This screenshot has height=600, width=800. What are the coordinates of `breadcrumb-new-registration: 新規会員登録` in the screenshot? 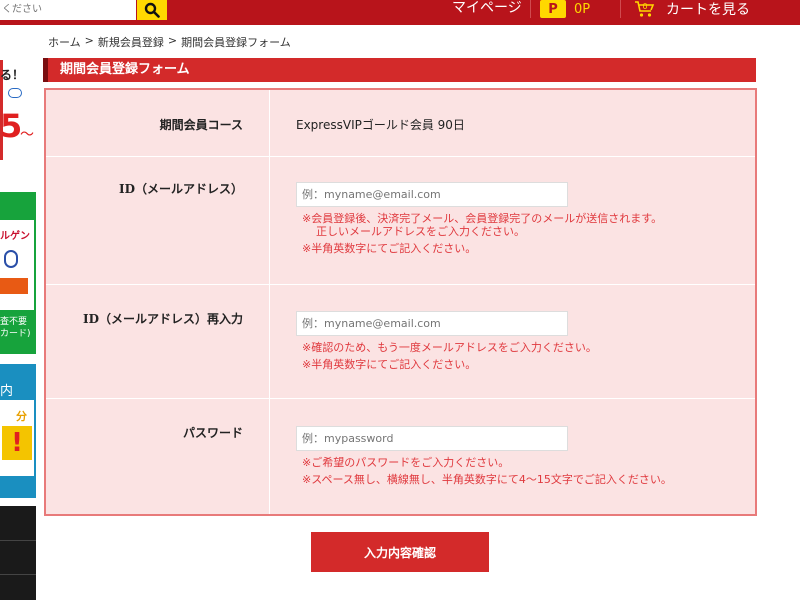 It's located at (131, 42).